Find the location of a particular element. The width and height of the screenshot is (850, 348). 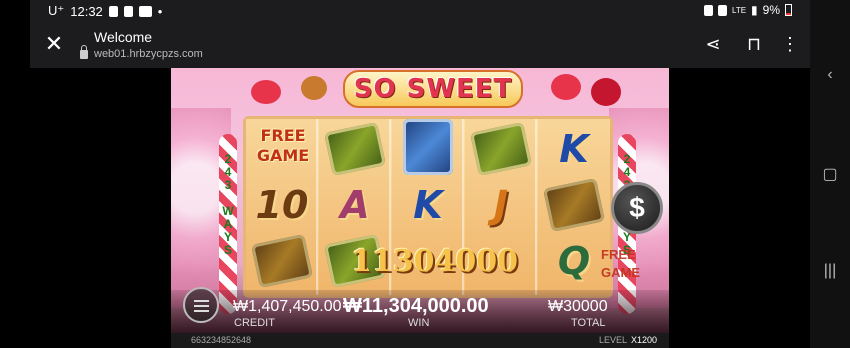

lock-icon is located at coordinates (84, 52).